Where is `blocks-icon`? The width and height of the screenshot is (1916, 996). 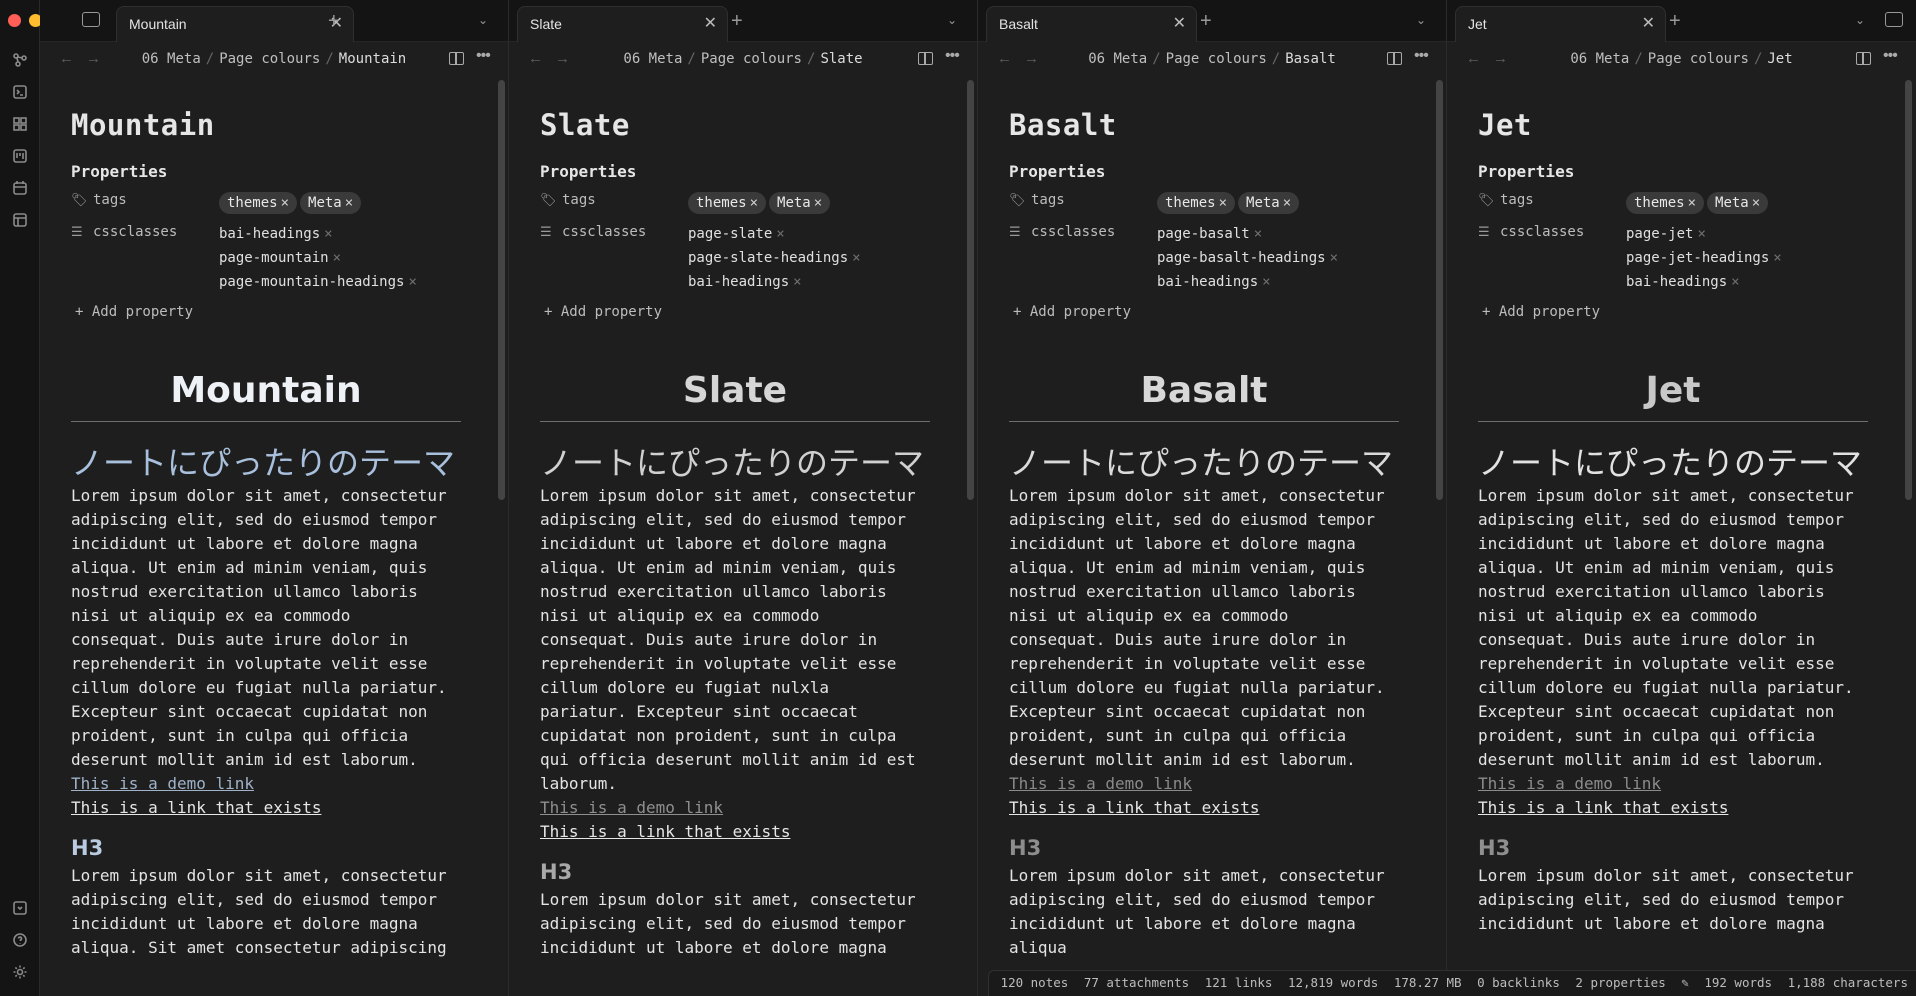
blocks-icon is located at coordinates (20, 124).